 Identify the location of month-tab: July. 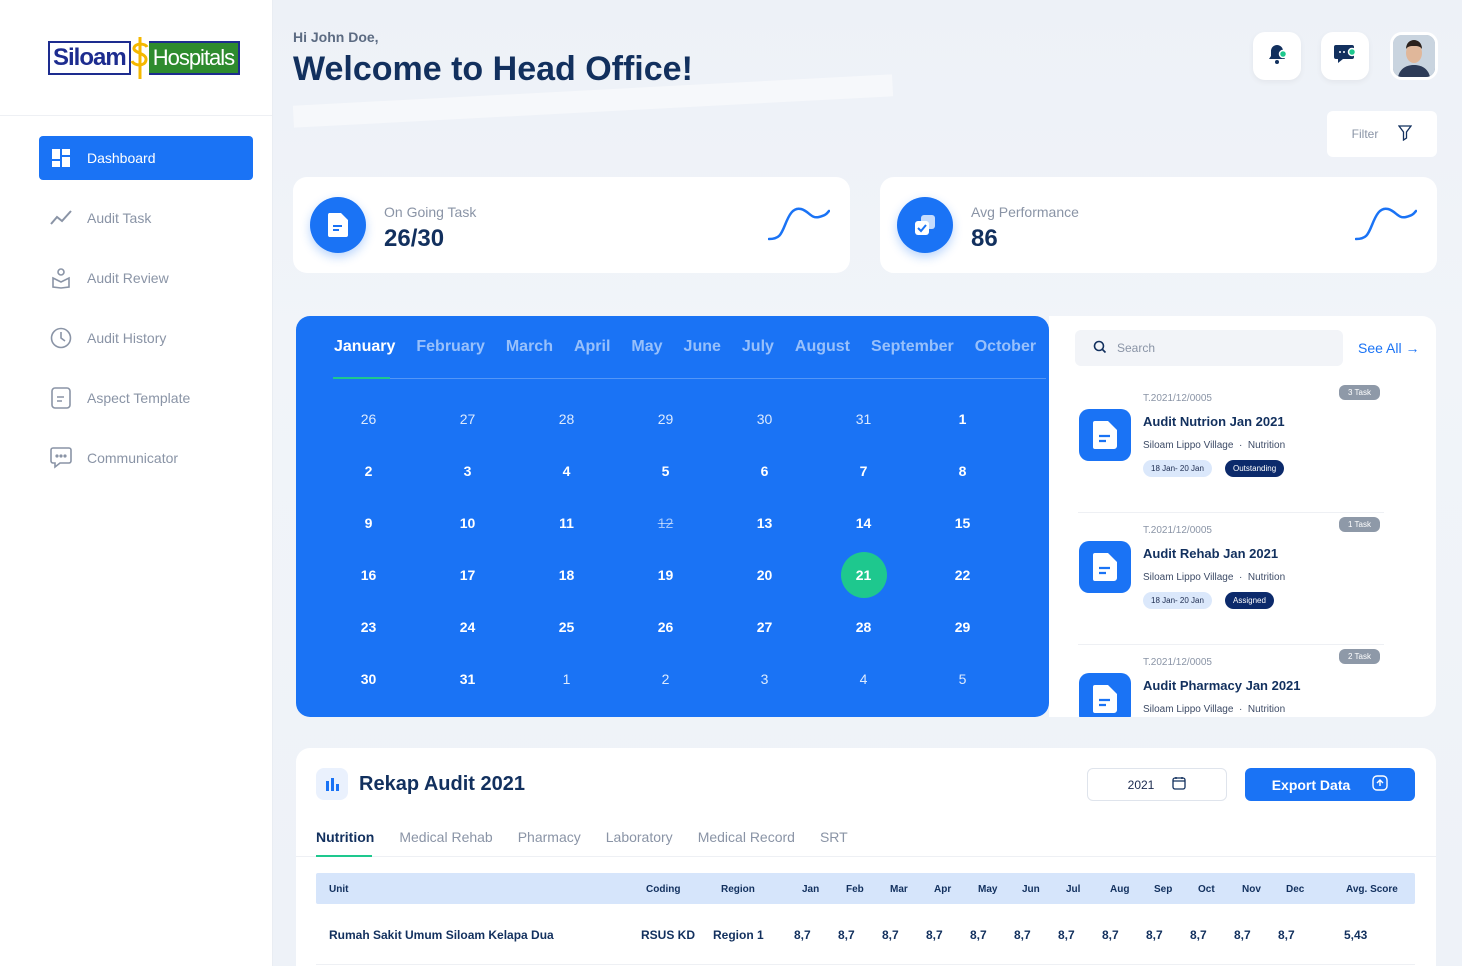
(758, 347).